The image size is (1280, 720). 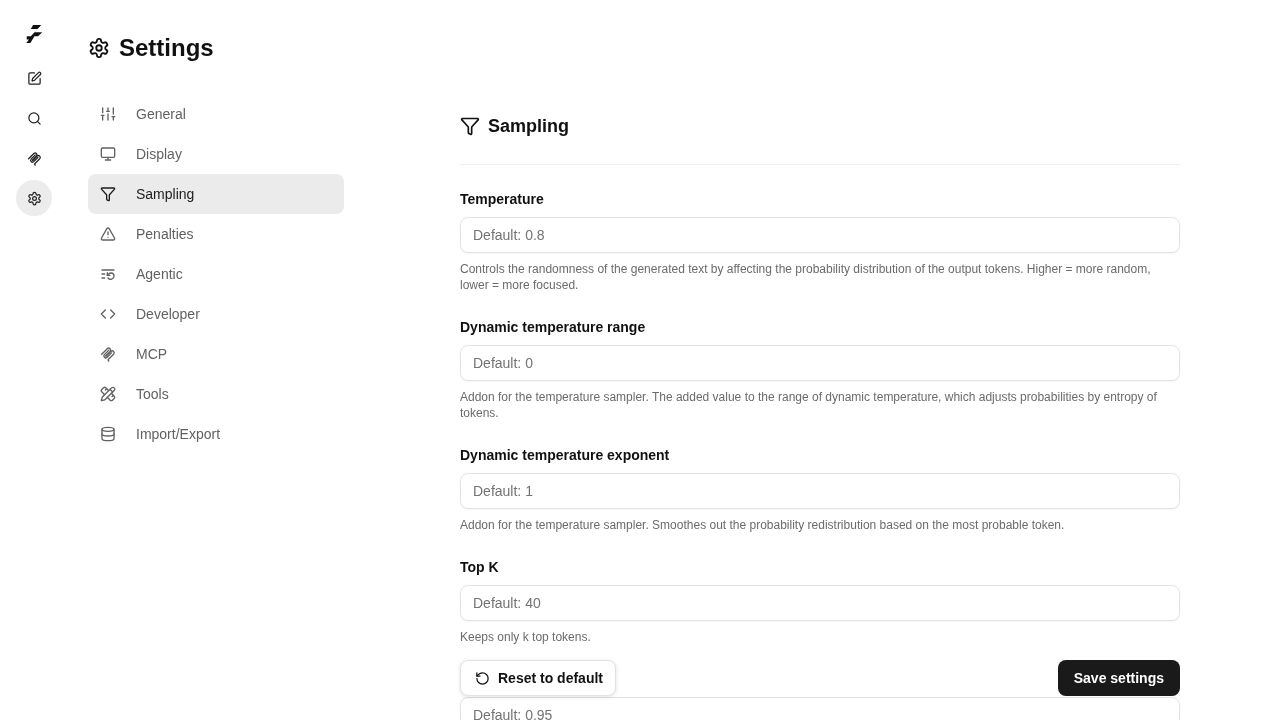 I want to click on bolt-icon, so click(x=34, y=34).